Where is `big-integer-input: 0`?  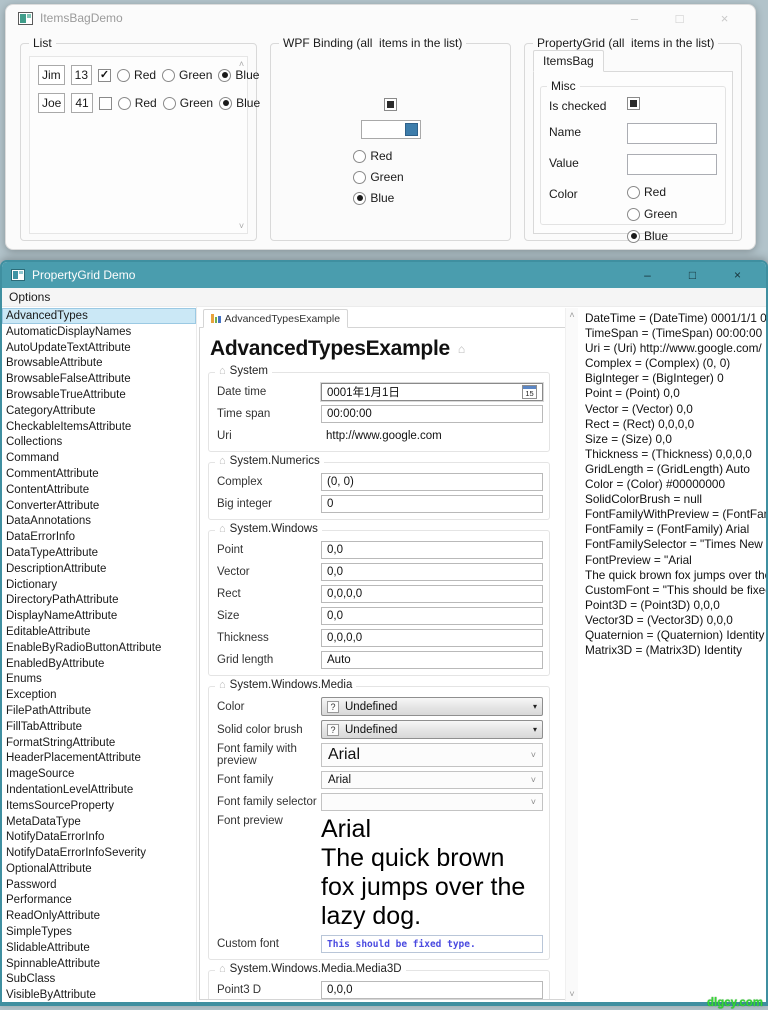 big-integer-input: 0 is located at coordinates (432, 504).